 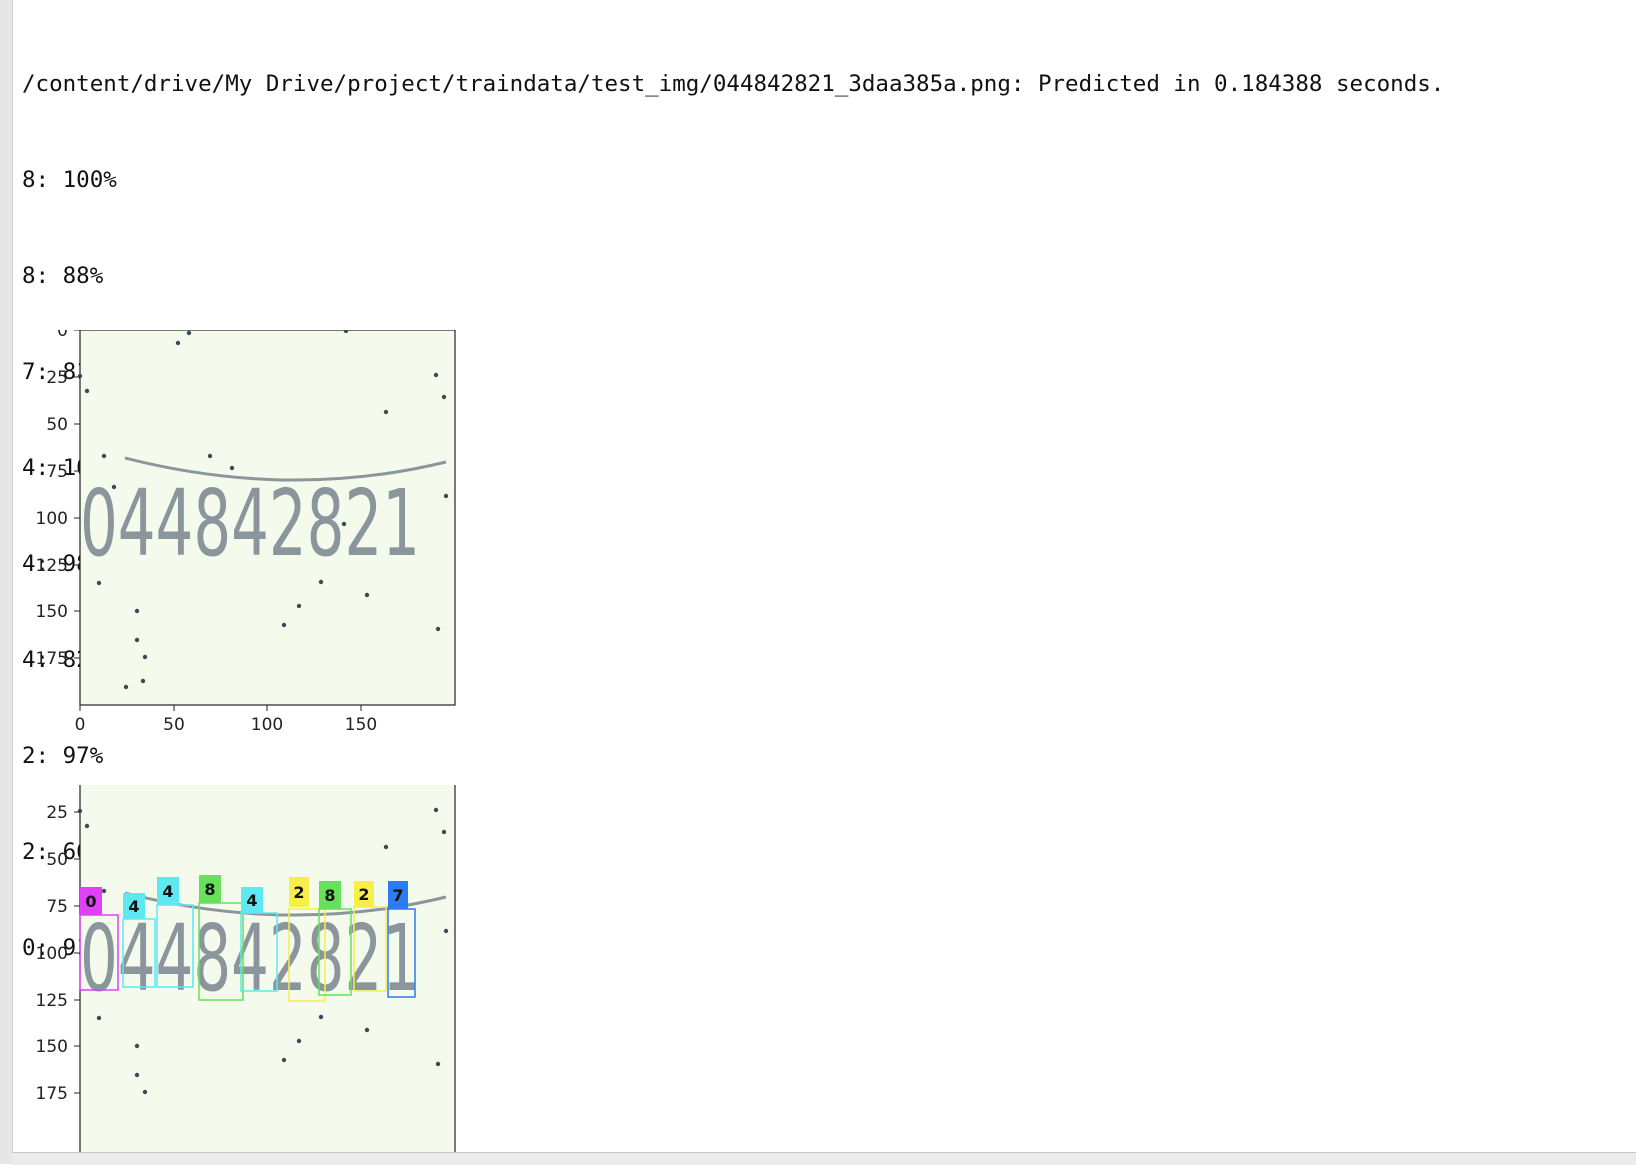 What do you see at coordinates (90, 901) in the screenshot?
I see `detection-label-text: 0` at bounding box center [90, 901].